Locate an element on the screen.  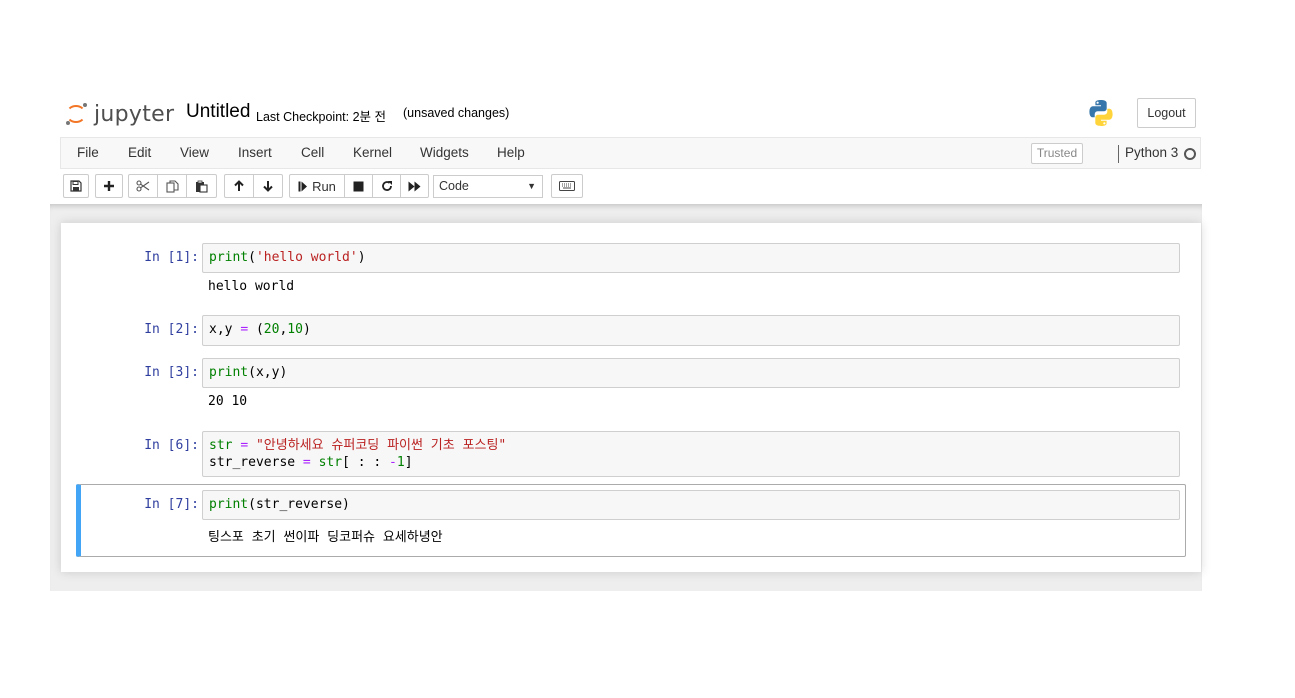
code-line: x,y = (20,10) is located at coordinates (691, 329).